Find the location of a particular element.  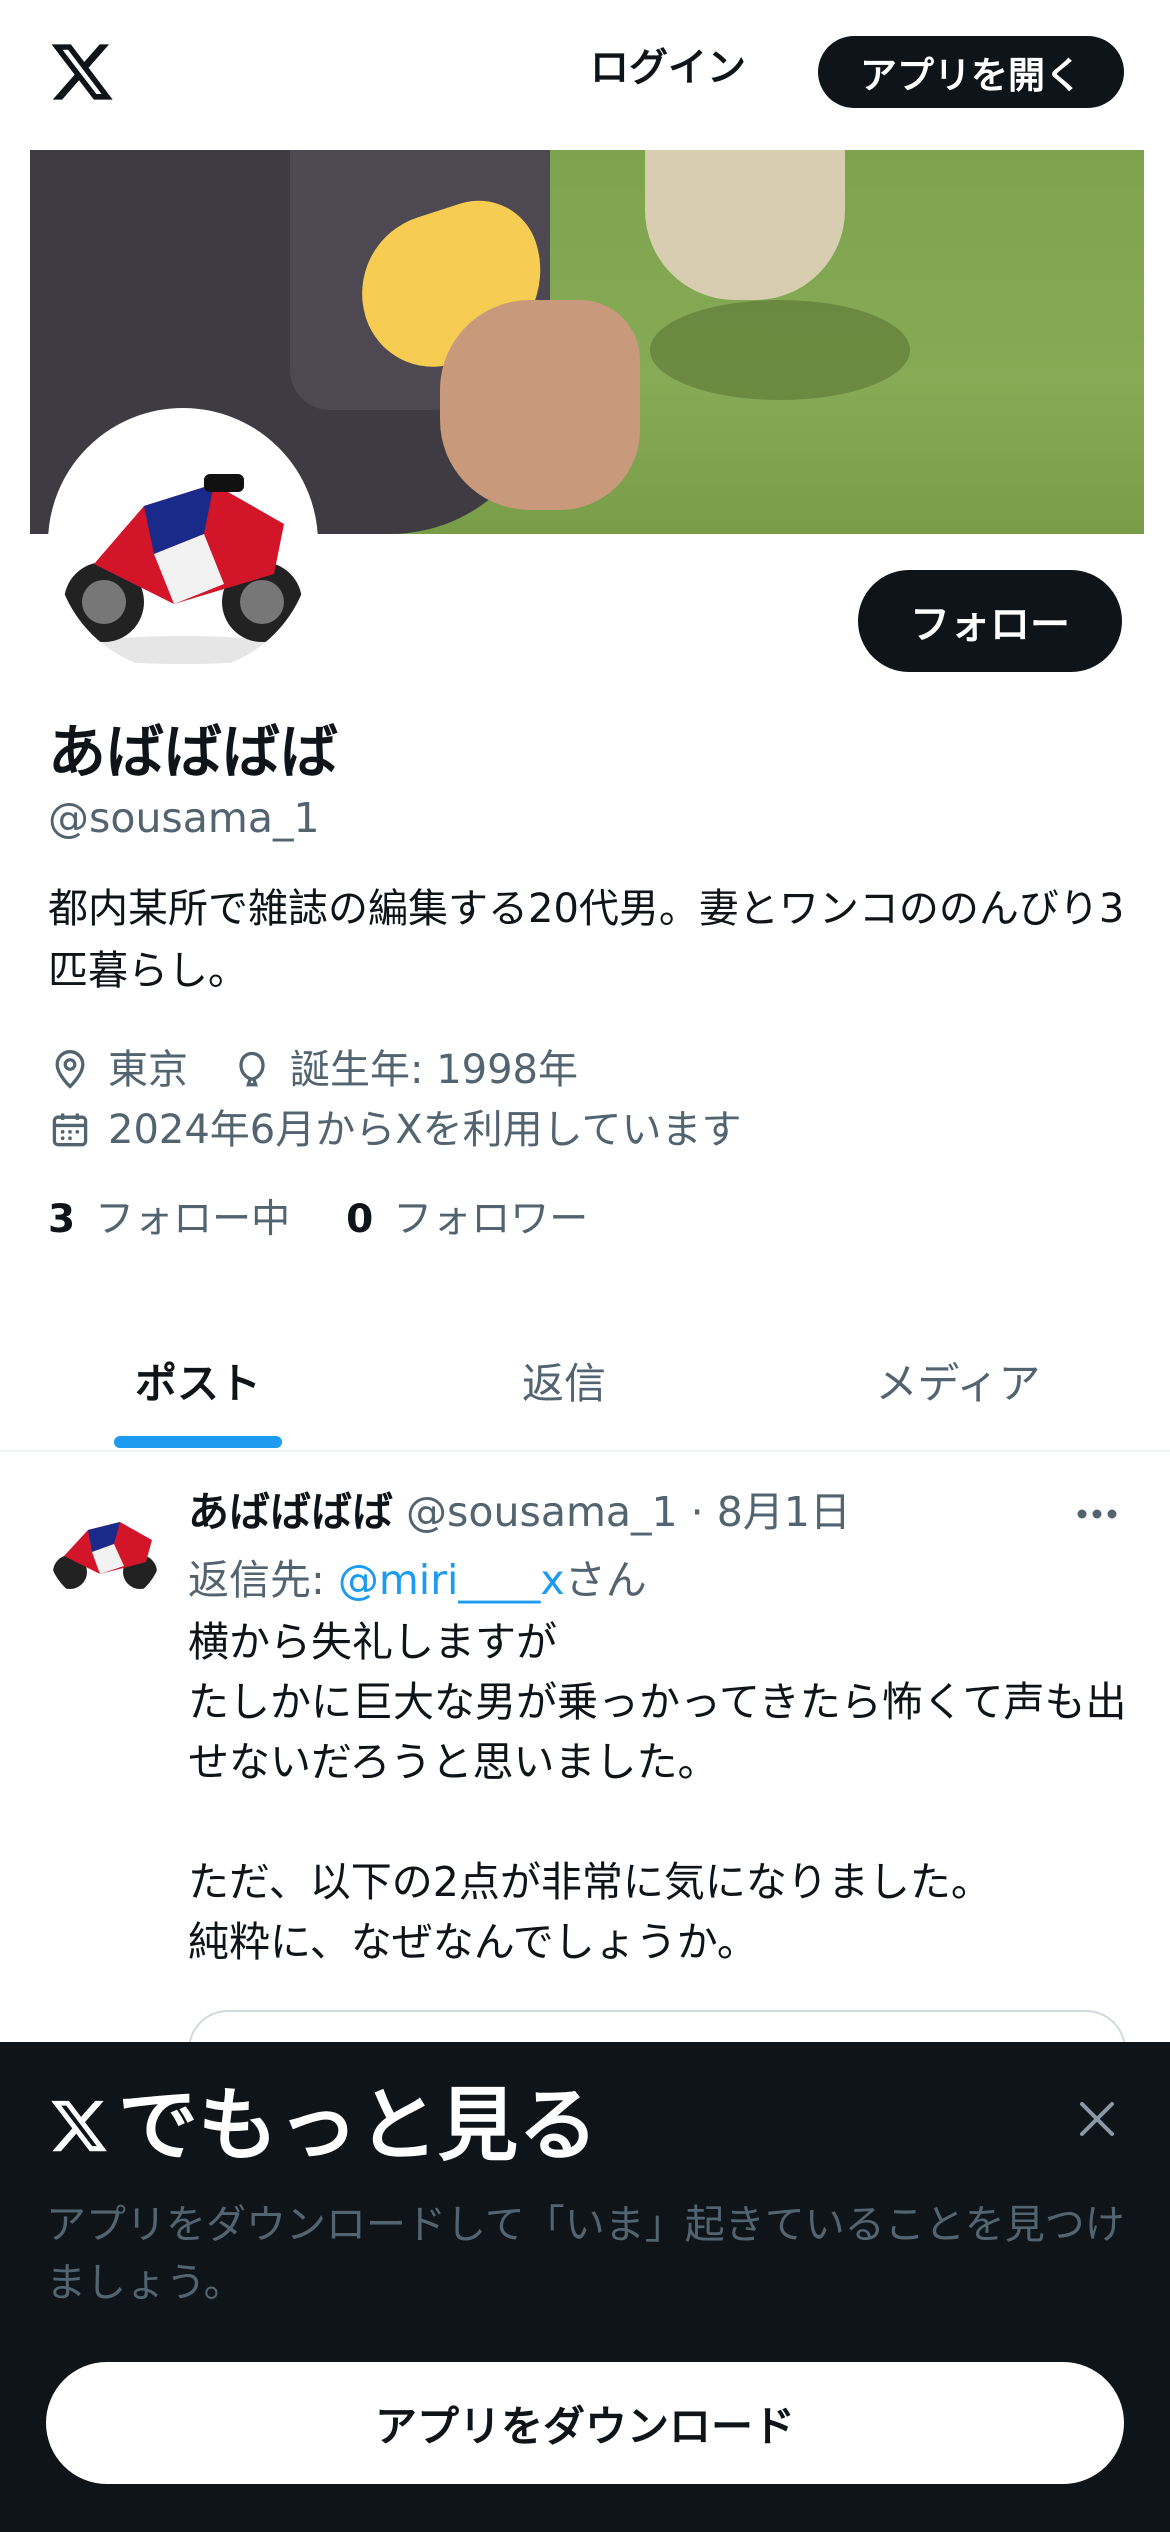

followers-link: 0 フォロワー is located at coordinates (467, 1220).